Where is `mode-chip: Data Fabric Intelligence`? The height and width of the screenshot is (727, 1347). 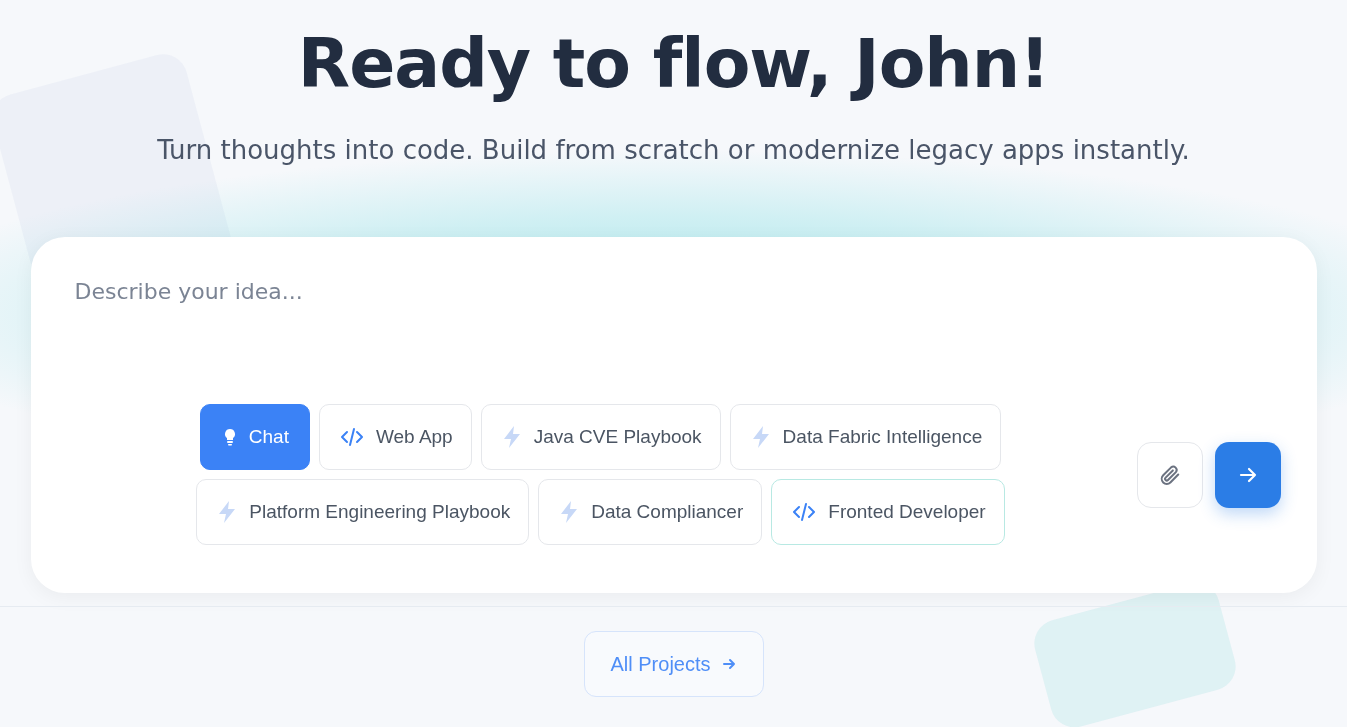 mode-chip: Data Fabric Intelligence is located at coordinates (865, 437).